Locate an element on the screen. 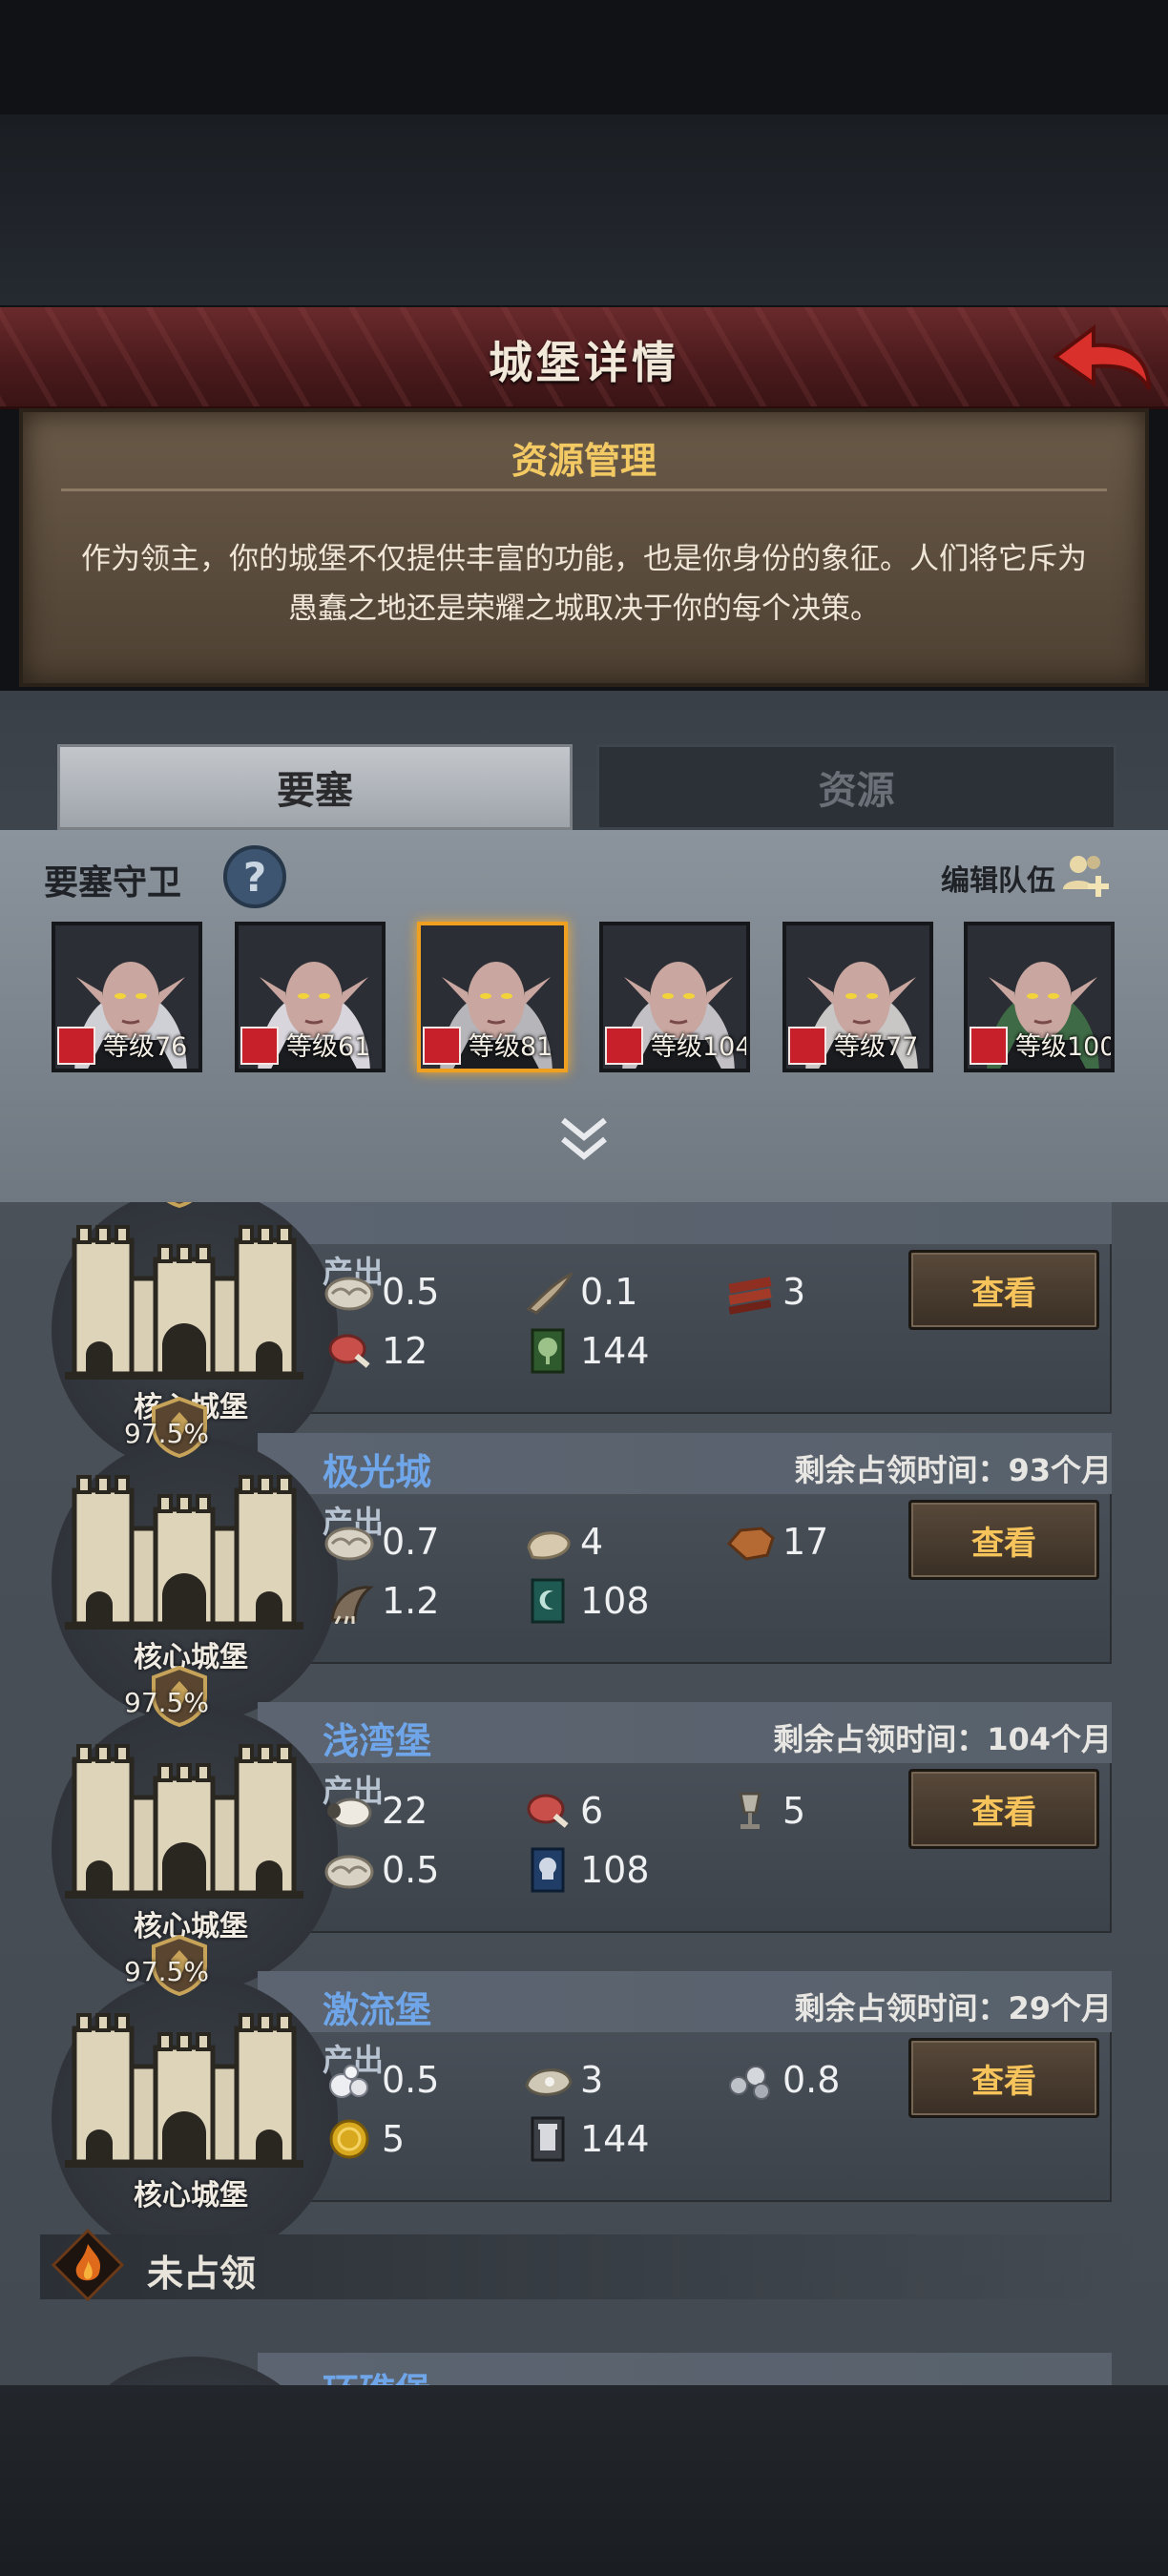  castle-card: 97.5% 核心城堡 浅湾堡 剩余占领时间：104个月 产出 22 6 5 0.5 108 查看 is located at coordinates (575, 1828).